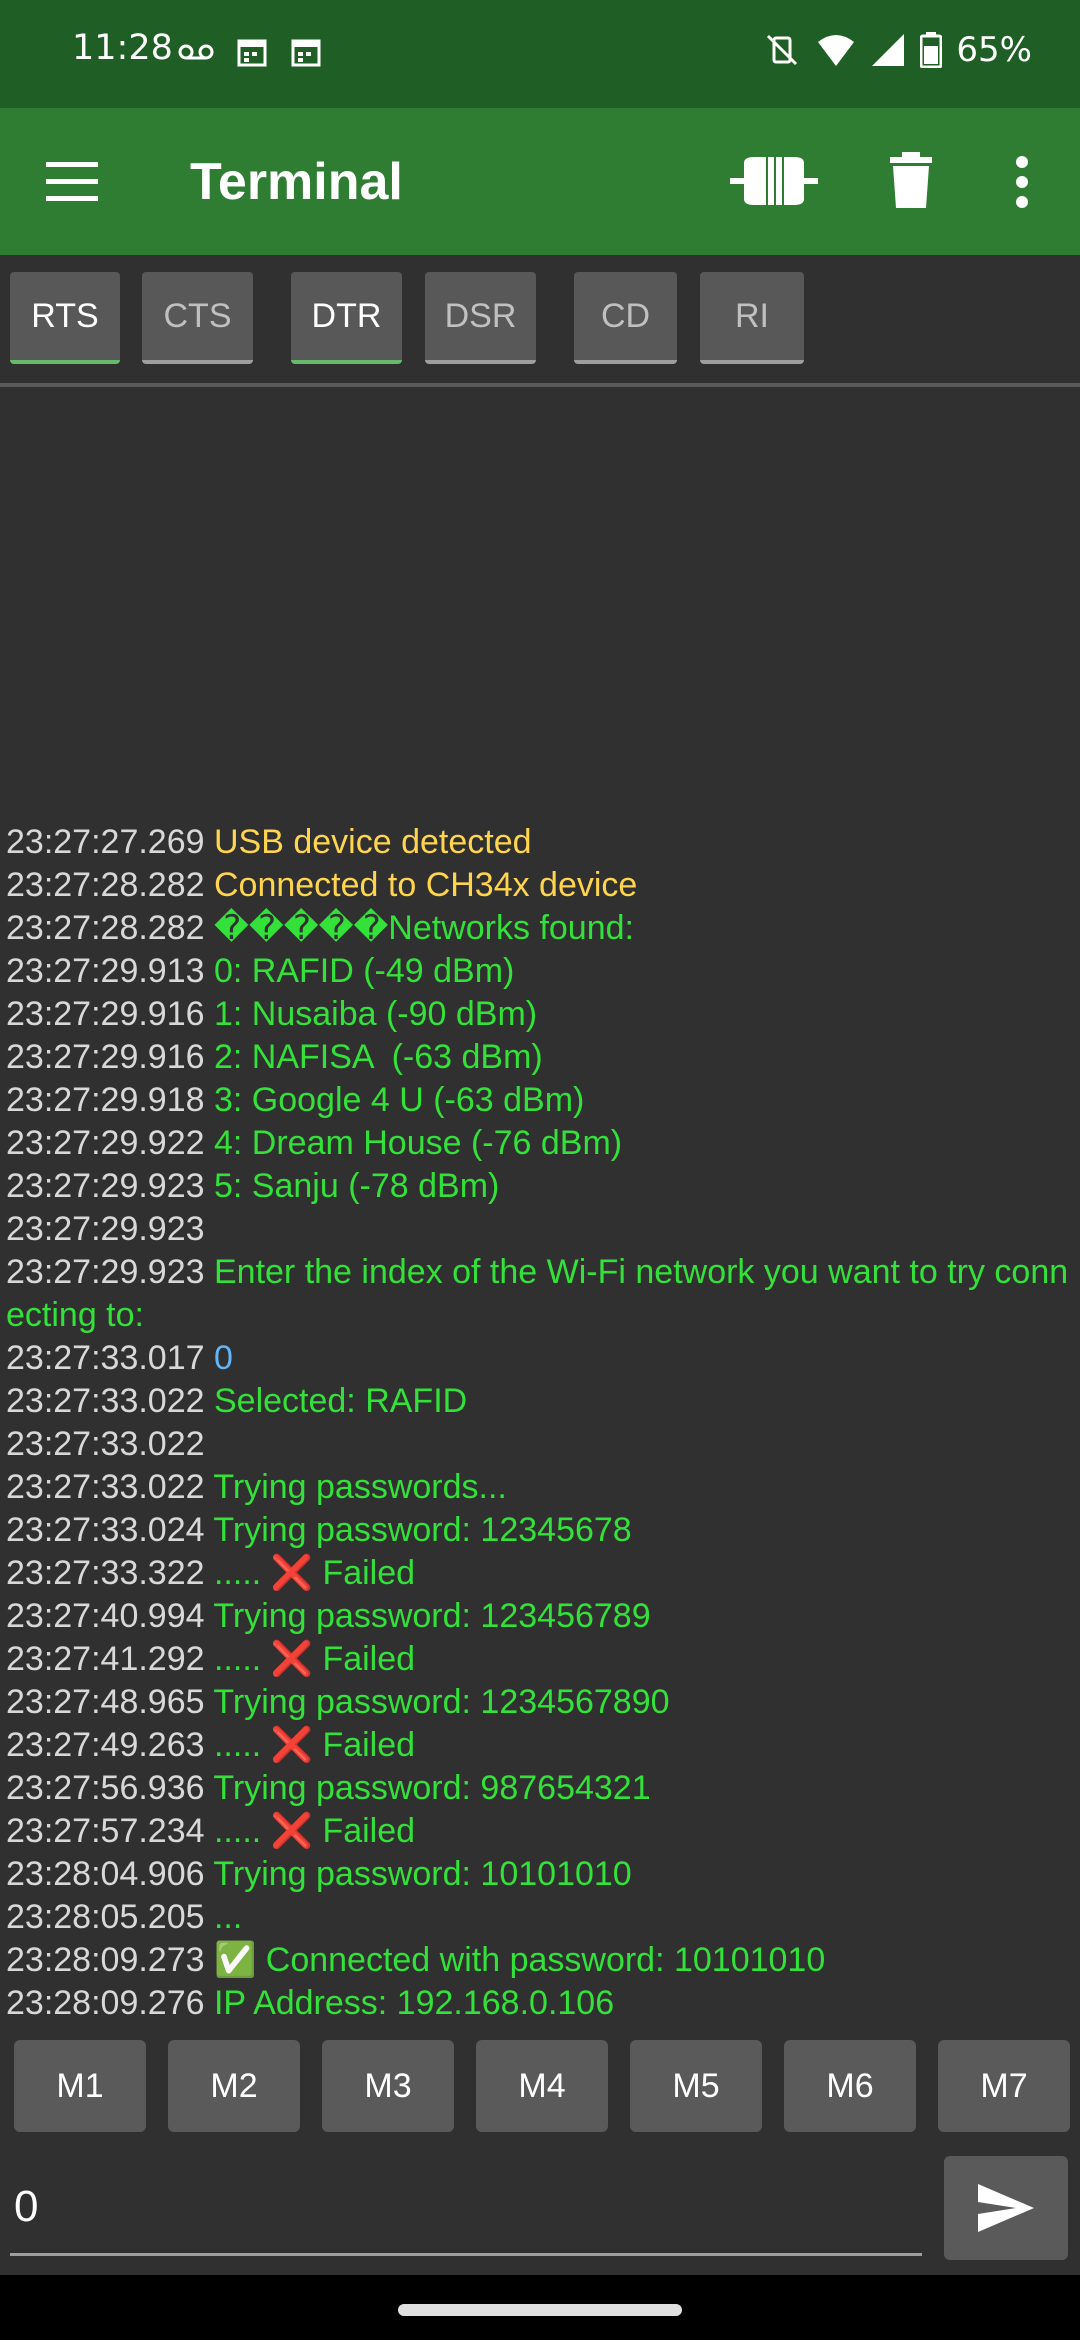 The image size is (1080, 2340). Describe the element at coordinates (105, 1874) in the screenshot. I see `log-timestamp: 23:28:04.906` at that location.